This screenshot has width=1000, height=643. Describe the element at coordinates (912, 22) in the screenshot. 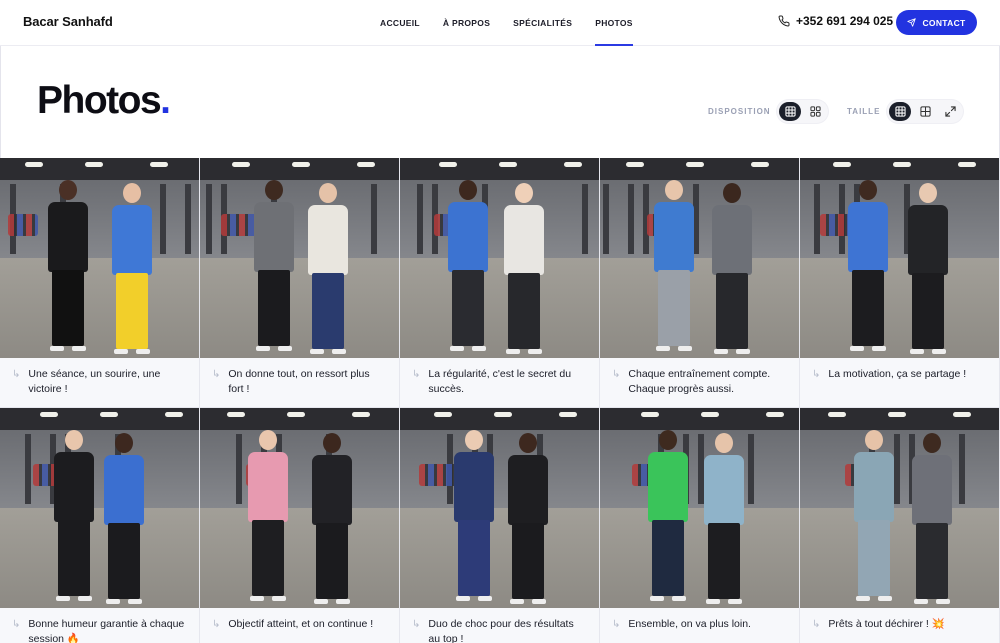

I see `send-icon` at that location.